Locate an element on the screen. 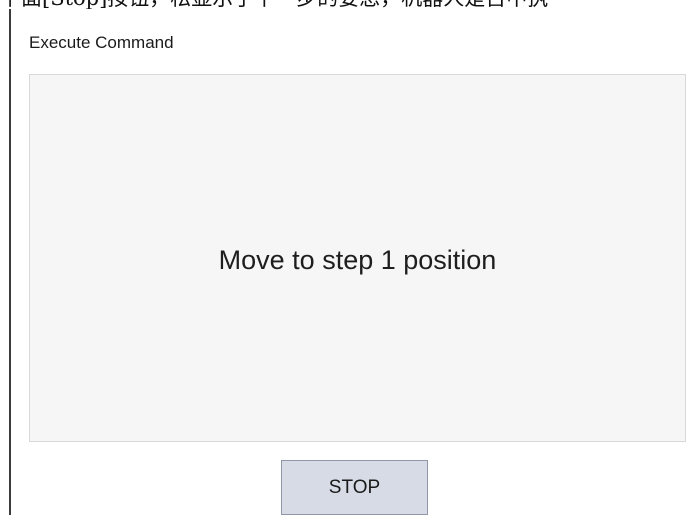 The height and width of the screenshot is (515, 698). stop-button: STOP is located at coordinates (354, 487).